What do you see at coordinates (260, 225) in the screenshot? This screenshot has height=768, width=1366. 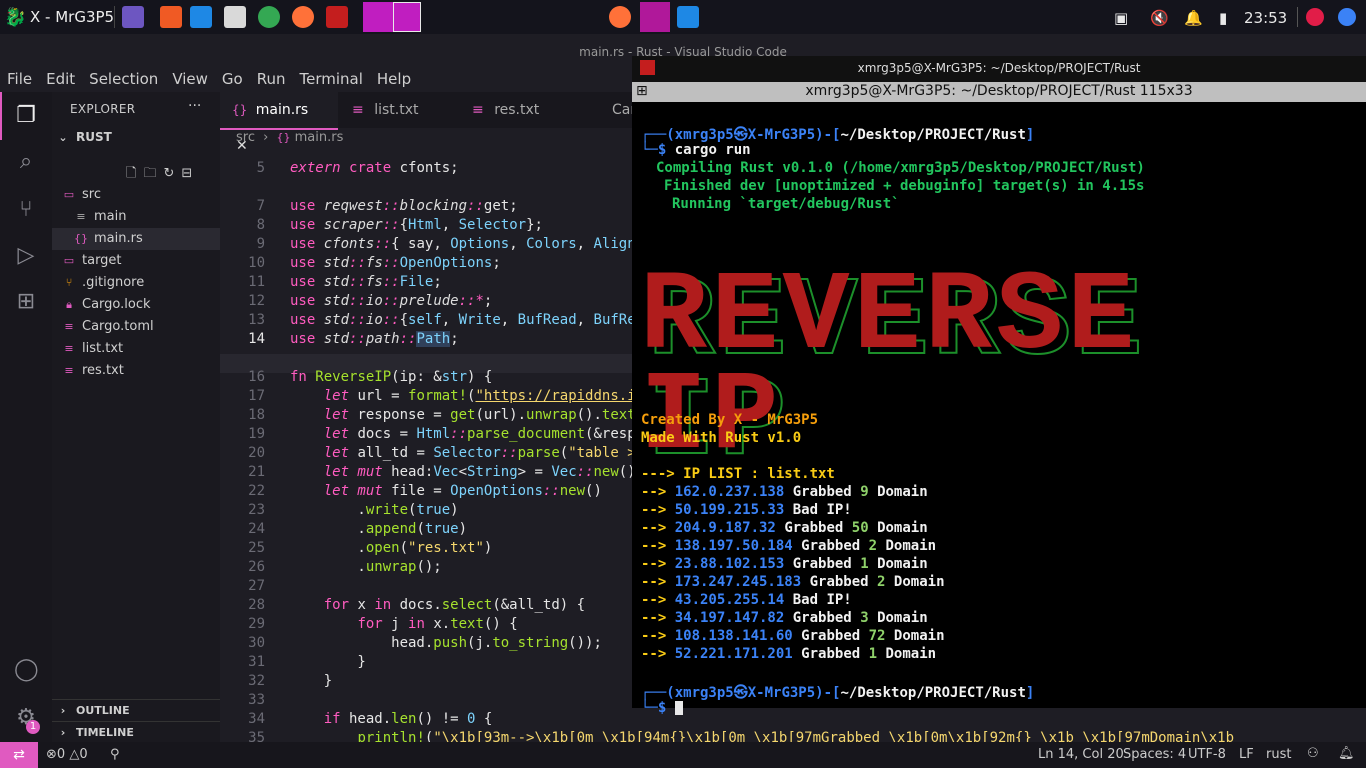 I see `line-number: 8` at bounding box center [260, 225].